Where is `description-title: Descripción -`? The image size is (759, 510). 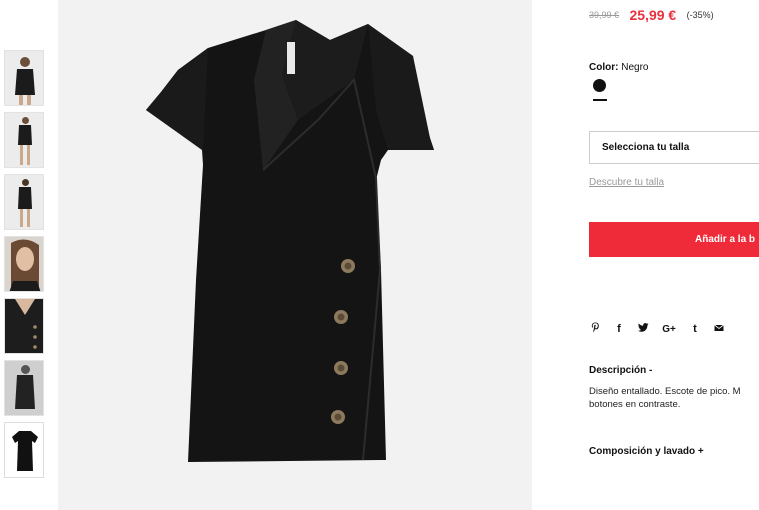
description-title: Descripción - is located at coordinates (620, 370).